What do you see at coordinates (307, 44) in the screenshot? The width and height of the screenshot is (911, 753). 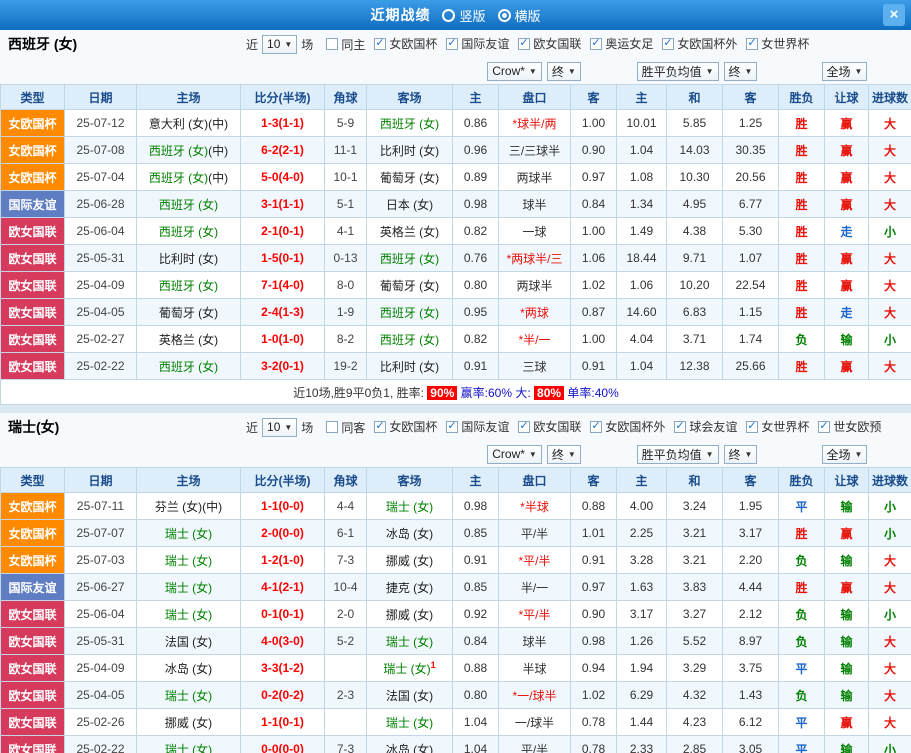 I see `games-label: 场` at bounding box center [307, 44].